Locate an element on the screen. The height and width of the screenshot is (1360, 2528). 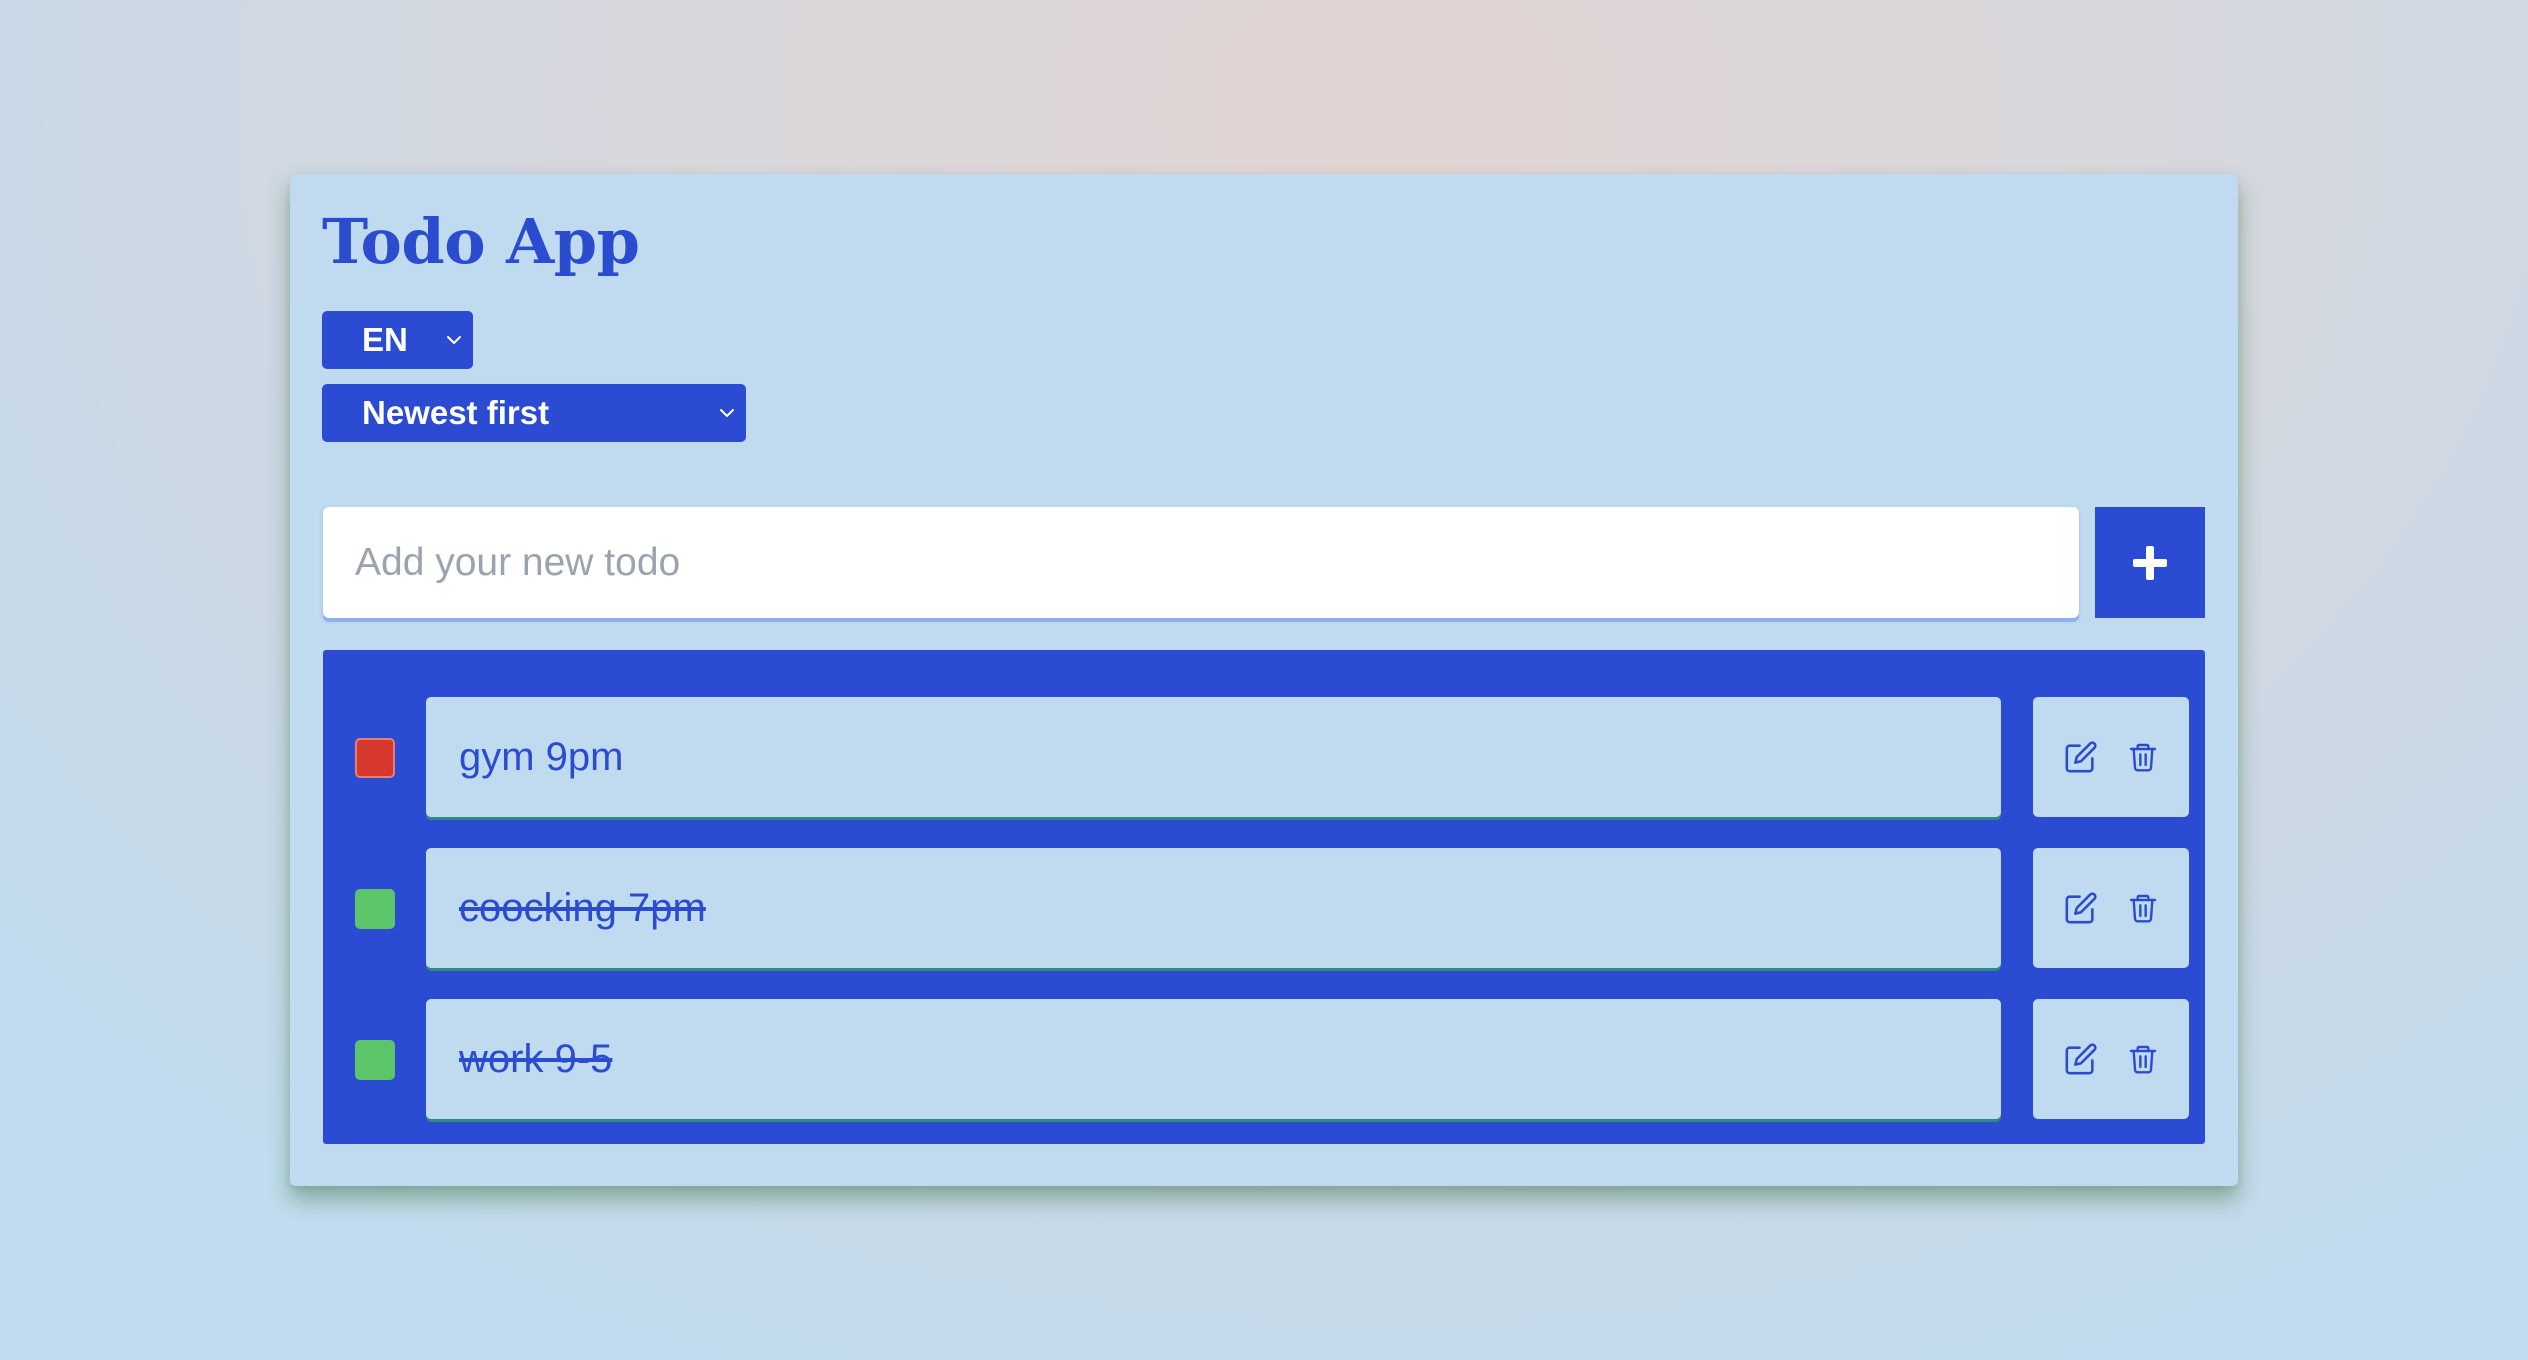
new-todo-input: Add your new todo is located at coordinates (1201, 562).